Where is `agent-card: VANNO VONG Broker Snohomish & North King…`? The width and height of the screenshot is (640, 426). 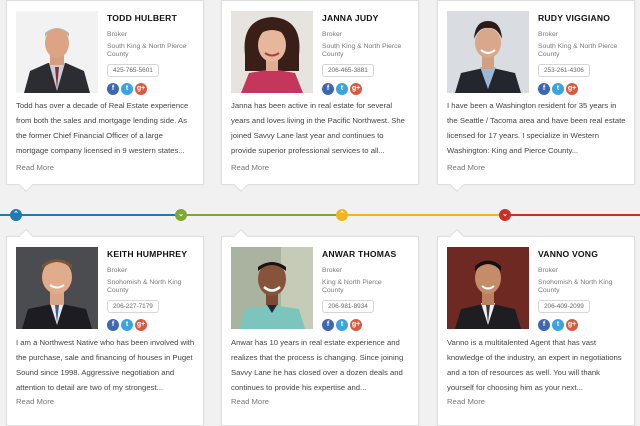 agent-card: VANNO VONG Broker Snohomish & North King… is located at coordinates (536, 327).